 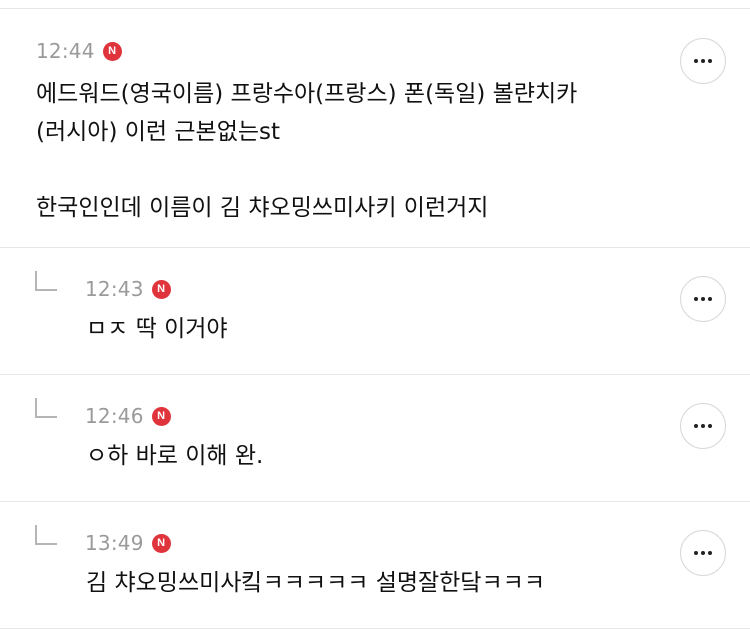 I want to click on comment-text: ㅁㅈ 딱 이거야, so click(x=157, y=329).